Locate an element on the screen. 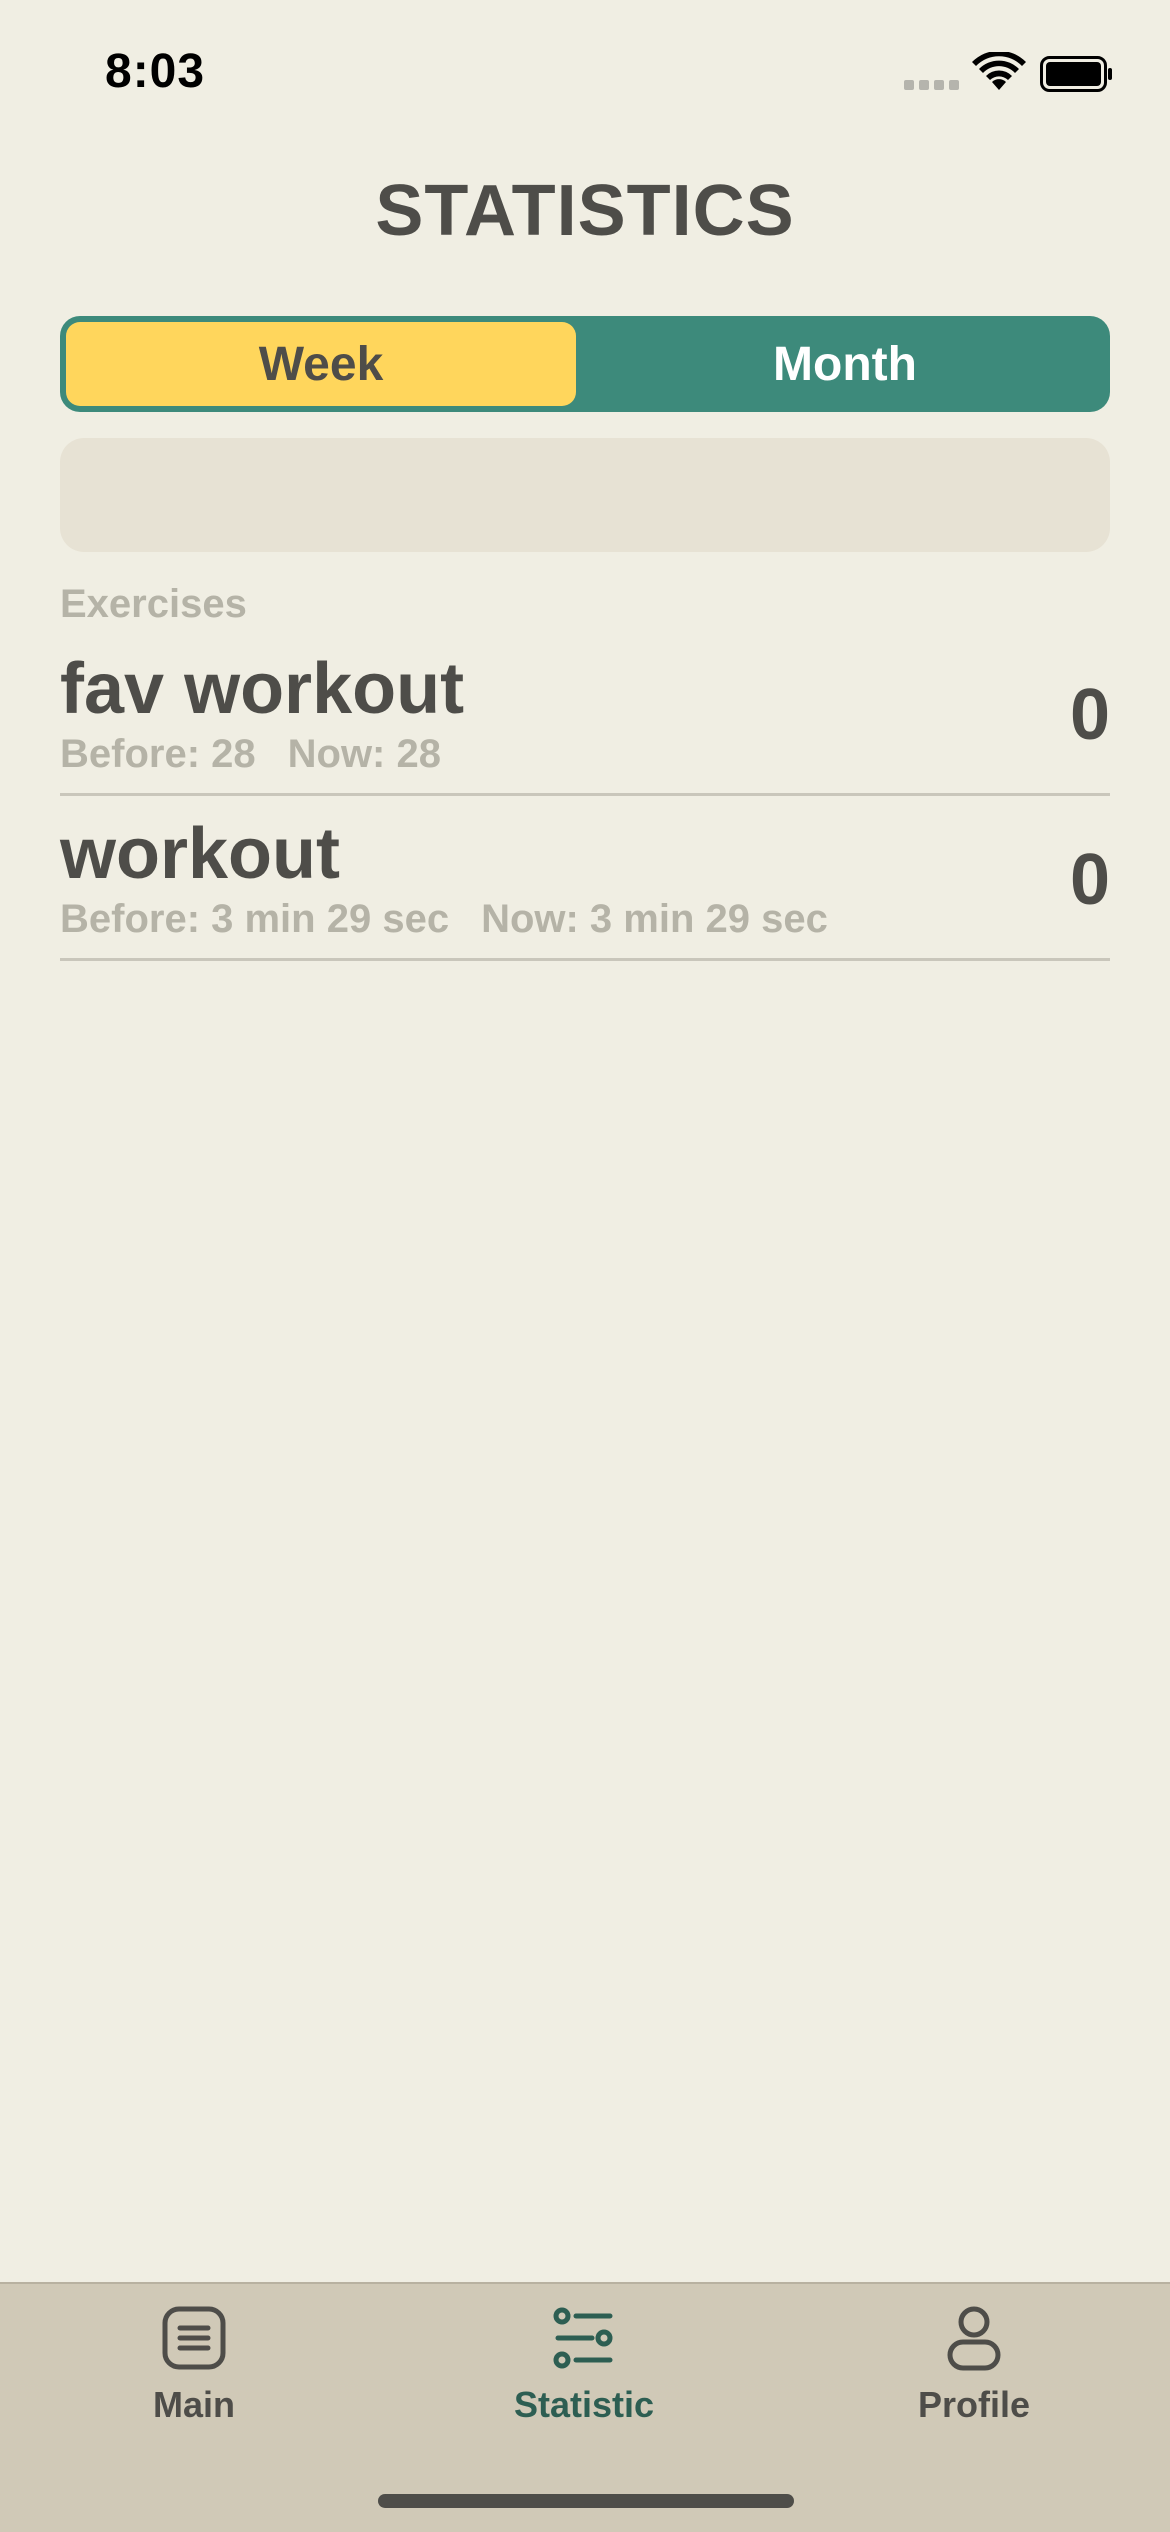 The height and width of the screenshot is (2532, 1170). exercise-now: Now: 28 is located at coordinates (364, 754).